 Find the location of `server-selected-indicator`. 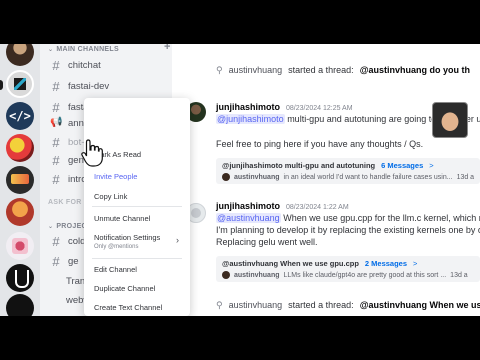

server-selected-indicator is located at coordinates (1, 85).